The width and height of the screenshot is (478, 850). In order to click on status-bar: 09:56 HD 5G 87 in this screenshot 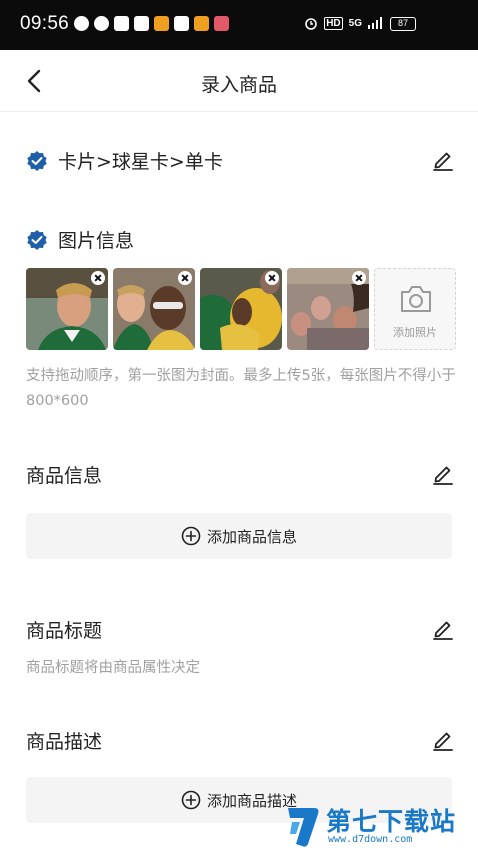, I will do `click(239, 25)`.